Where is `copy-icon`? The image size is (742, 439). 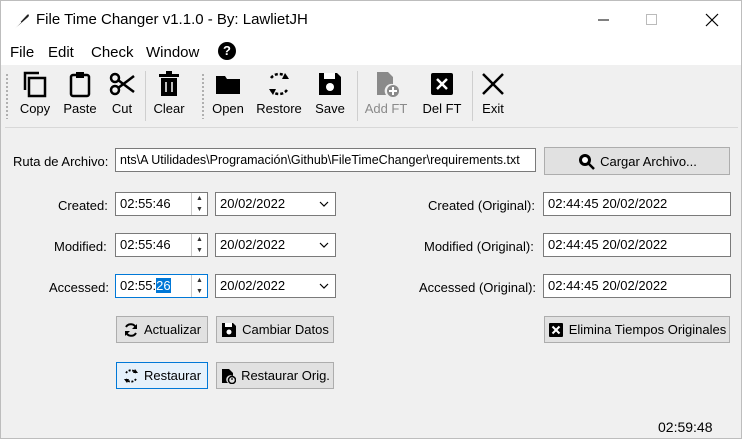
copy-icon is located at coordinates (35, 84).